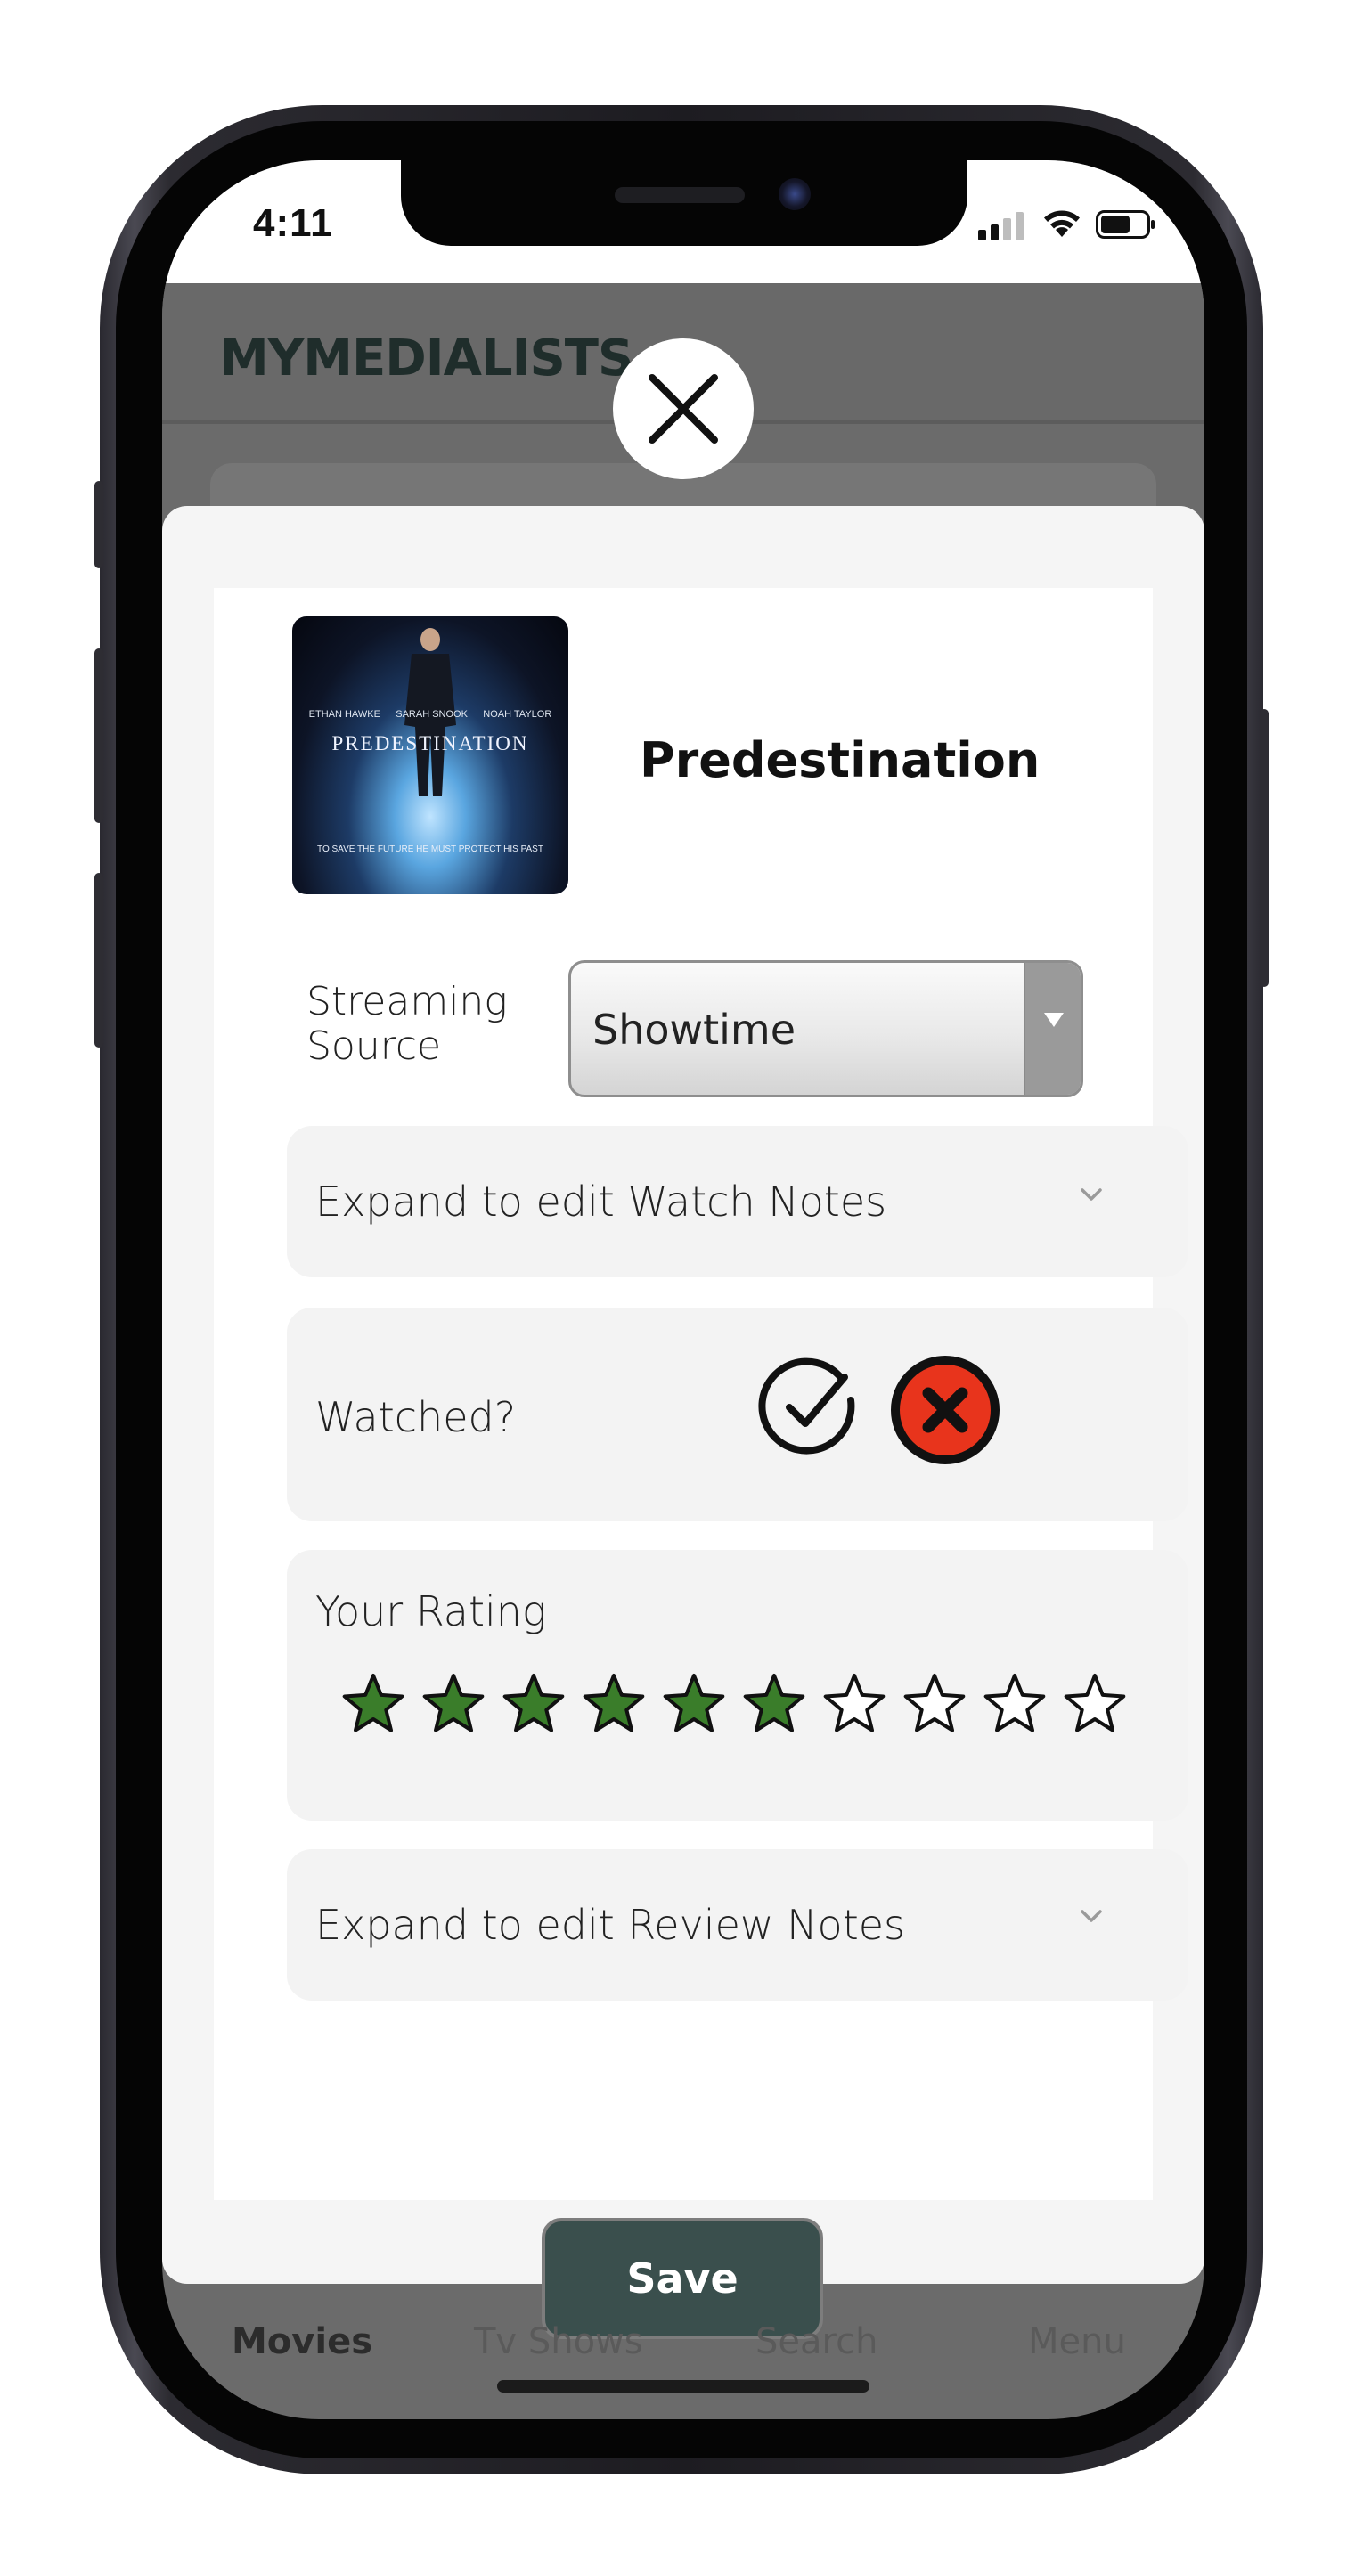 Image resolution: width=1363 pixels, height=2576 pixels. I want to click on watch-notes-expander: Expand to edit Watch Notes, so click(737, 1201).